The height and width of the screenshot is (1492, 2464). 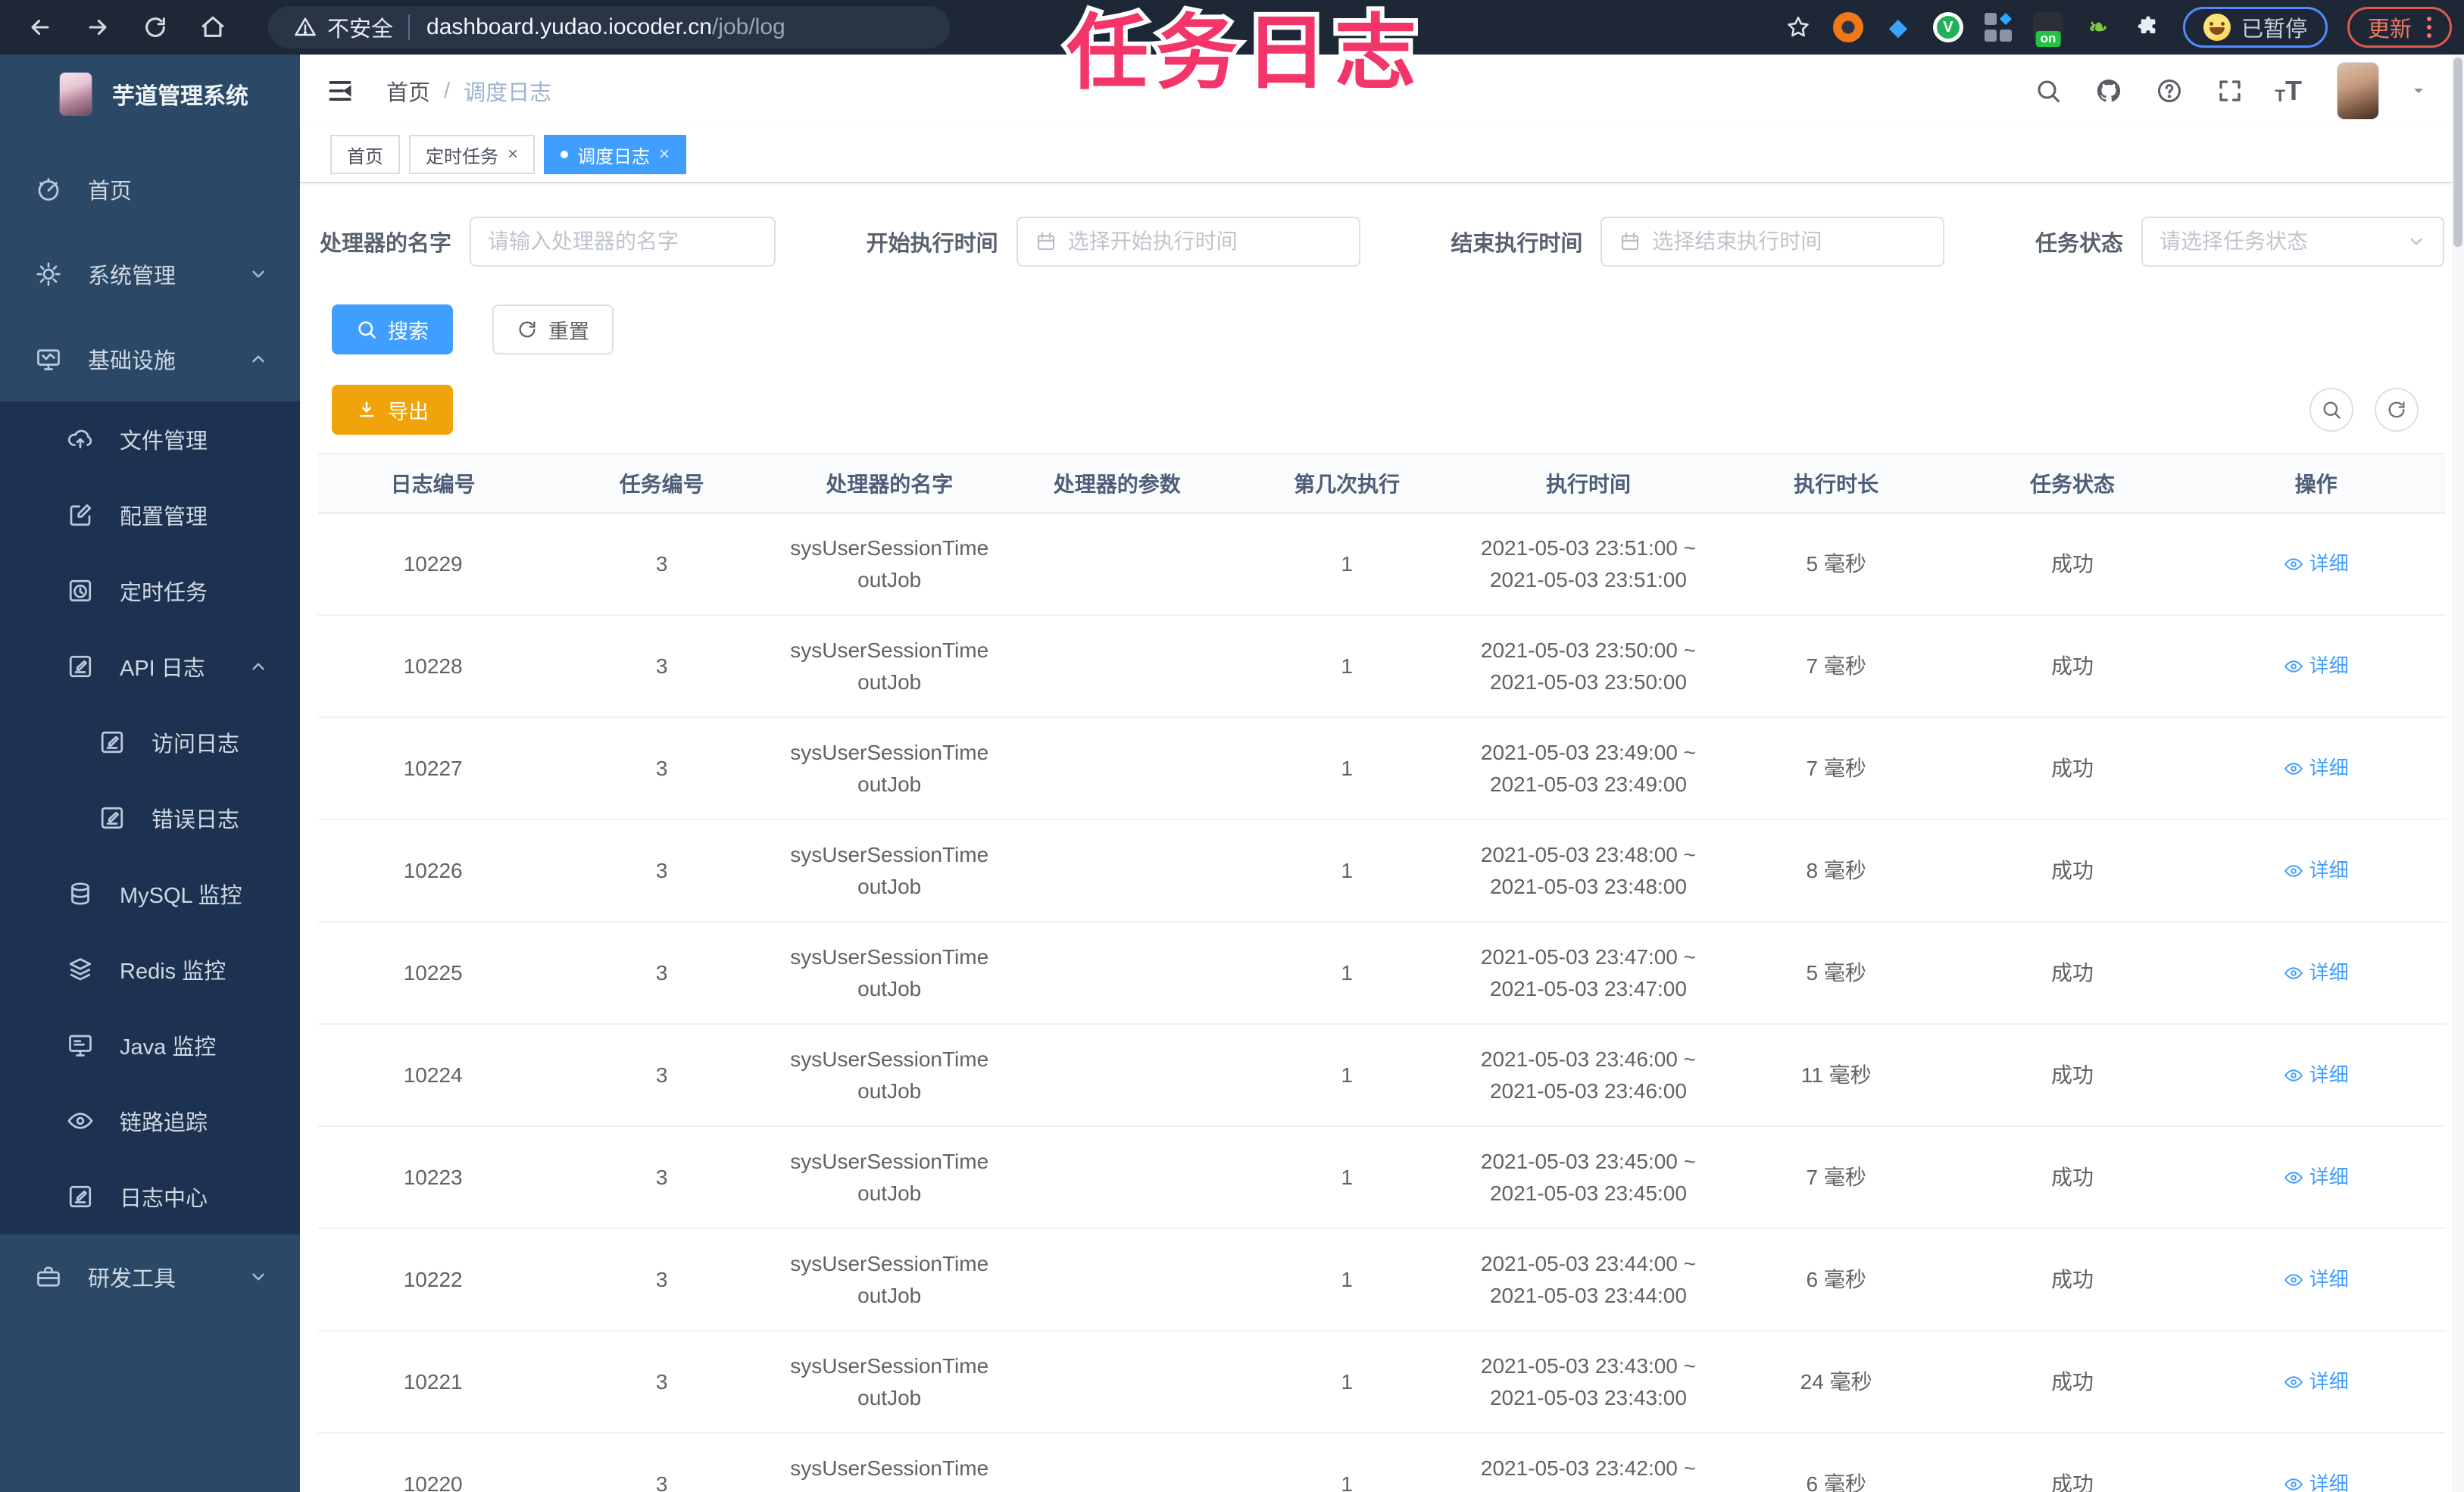 I want to click on search-button: 搜索, so click(x=392, y=329).